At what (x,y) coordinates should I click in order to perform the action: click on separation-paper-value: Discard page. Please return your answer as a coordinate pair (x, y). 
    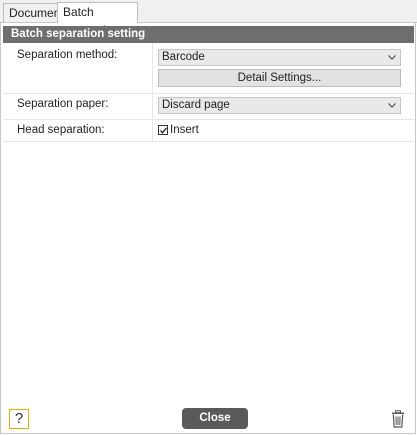
    Looking at the image, I should click on (196, 105).